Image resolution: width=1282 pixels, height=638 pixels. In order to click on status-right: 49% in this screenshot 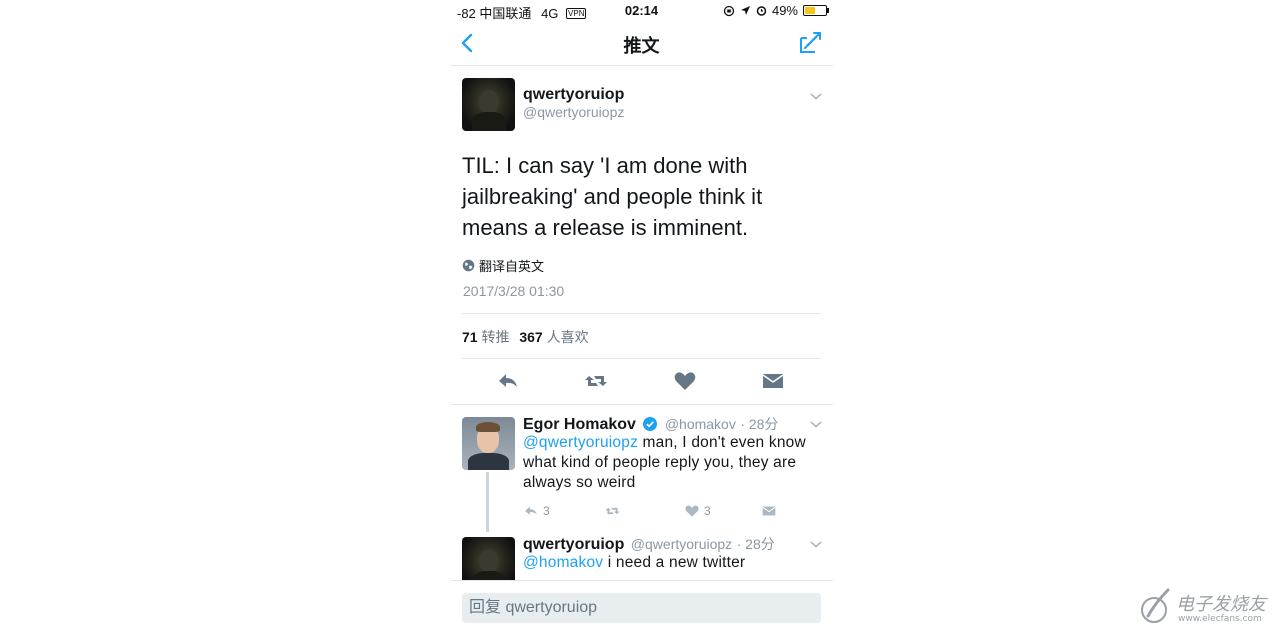, I will do `click(776, 10)`.